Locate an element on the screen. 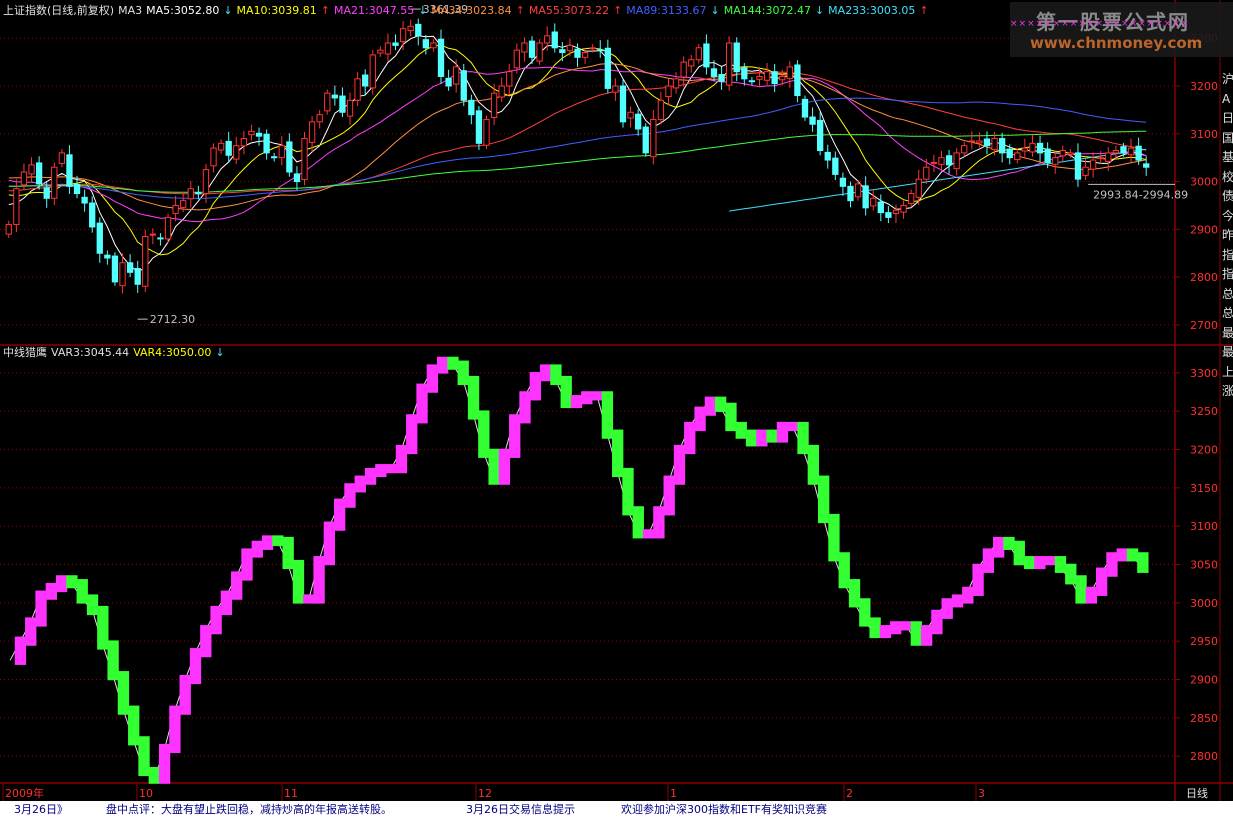 This screenshot has height=819, width=1233. indicator-tick-label: 2950 is located at coordinates (1204, 641).